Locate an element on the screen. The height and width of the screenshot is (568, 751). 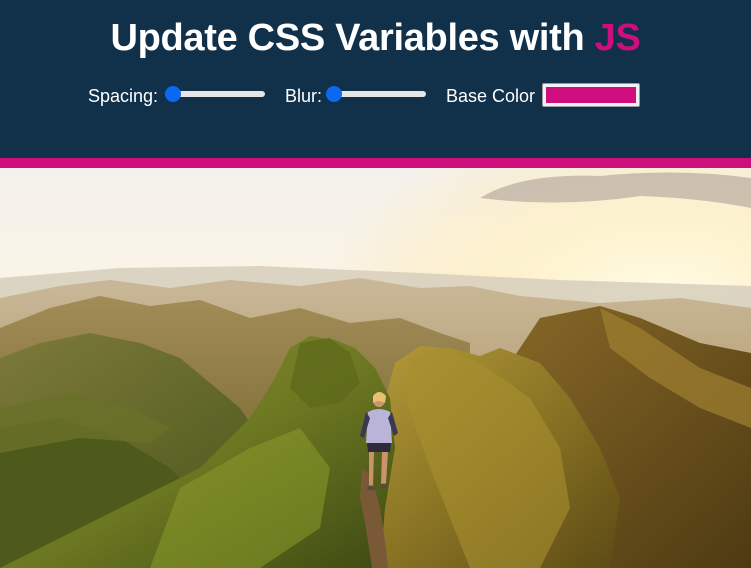
page-title: Update CSS Variables with JS is located at coordinates (375, 38).